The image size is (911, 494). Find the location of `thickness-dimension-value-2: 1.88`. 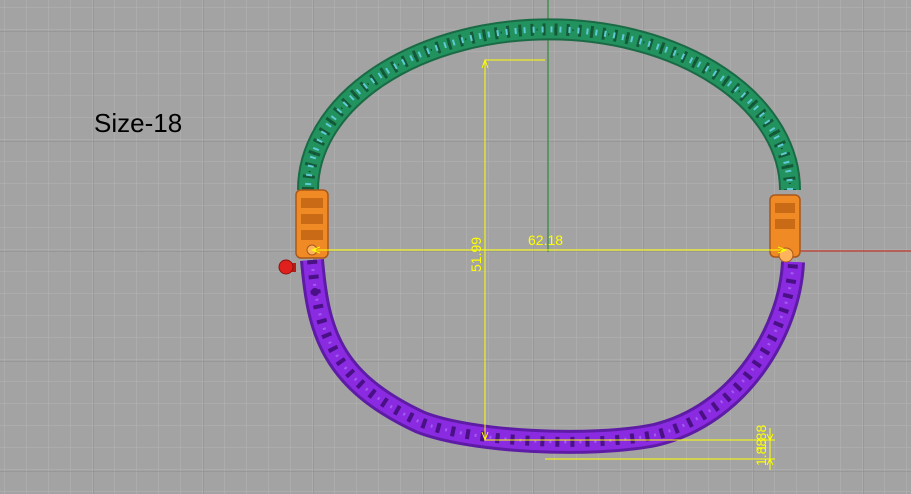

thickness-dimension-value-2: 1.88 is located at coordinates (761, 452).